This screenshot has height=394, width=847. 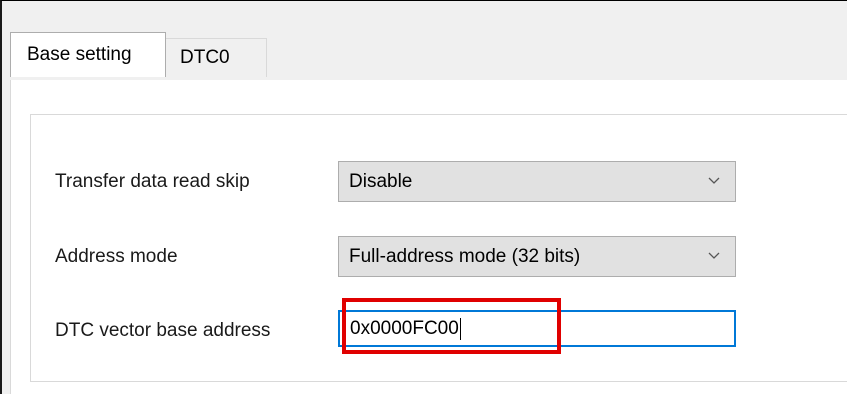 What do you see at coordinates (116, 256) in the screenshot?
I see `address-mode-label: Address mode` at bounding box center [116, 256].